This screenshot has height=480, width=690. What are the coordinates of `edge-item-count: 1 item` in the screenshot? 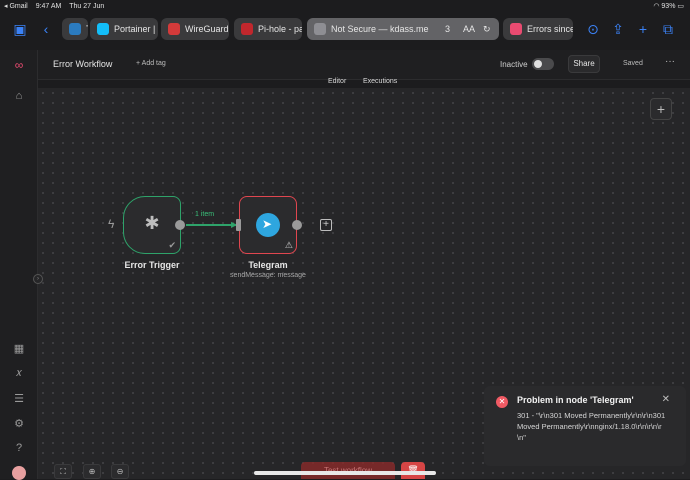 It's located at (205, 214).